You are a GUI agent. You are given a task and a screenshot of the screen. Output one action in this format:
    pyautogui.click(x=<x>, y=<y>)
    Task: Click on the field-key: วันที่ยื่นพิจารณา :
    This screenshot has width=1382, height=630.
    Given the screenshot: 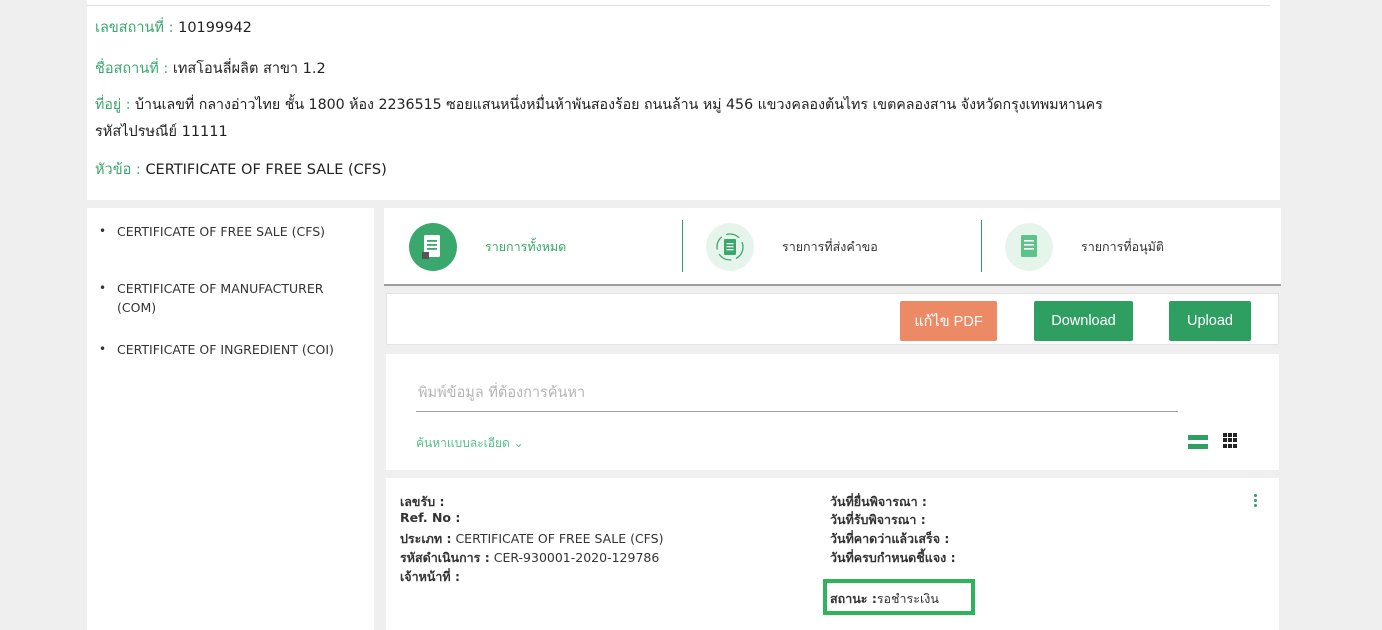 What is the action you would take?
    pyautogui.click(x=878, y=501)
    